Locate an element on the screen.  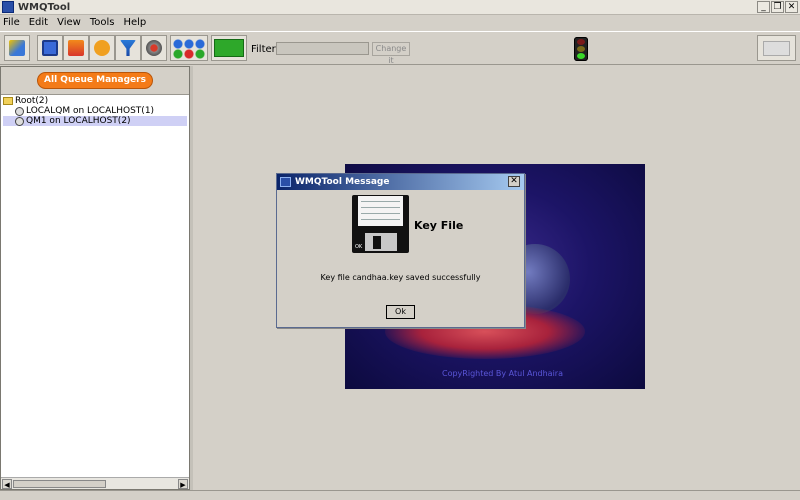
menu-file: File is located at coordinates (11, 22).